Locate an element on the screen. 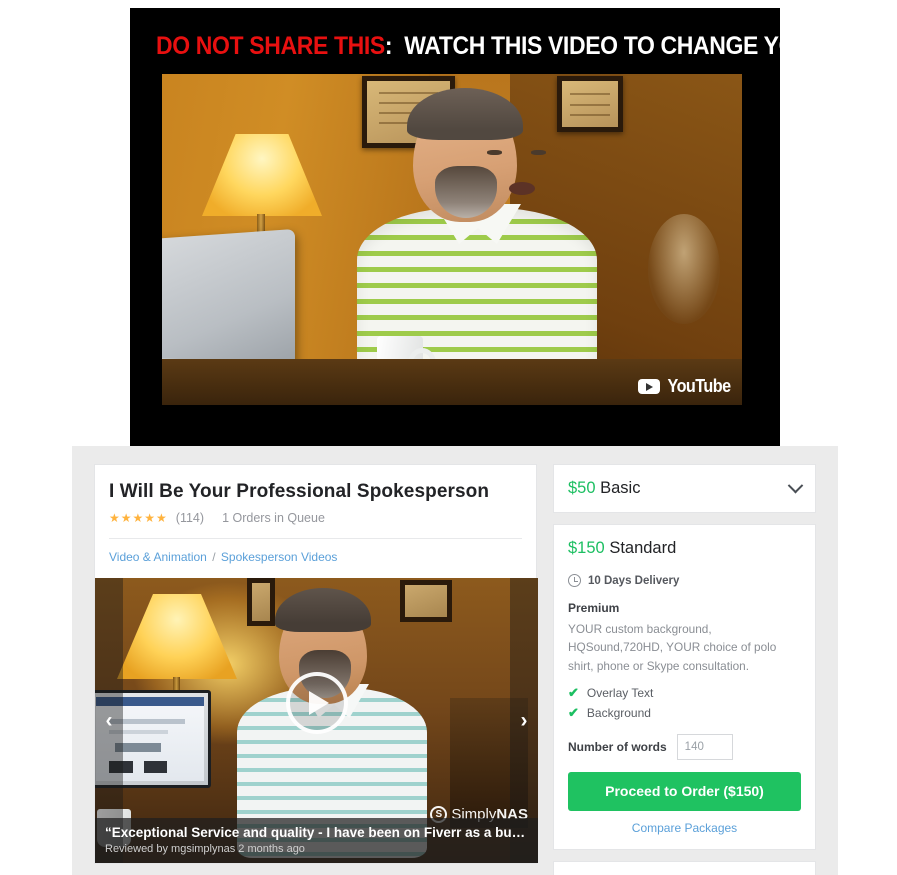 Image resolution: width=897 pixels, height=875 pixels. youtube-play-icon is located at coordinates (648, 386).